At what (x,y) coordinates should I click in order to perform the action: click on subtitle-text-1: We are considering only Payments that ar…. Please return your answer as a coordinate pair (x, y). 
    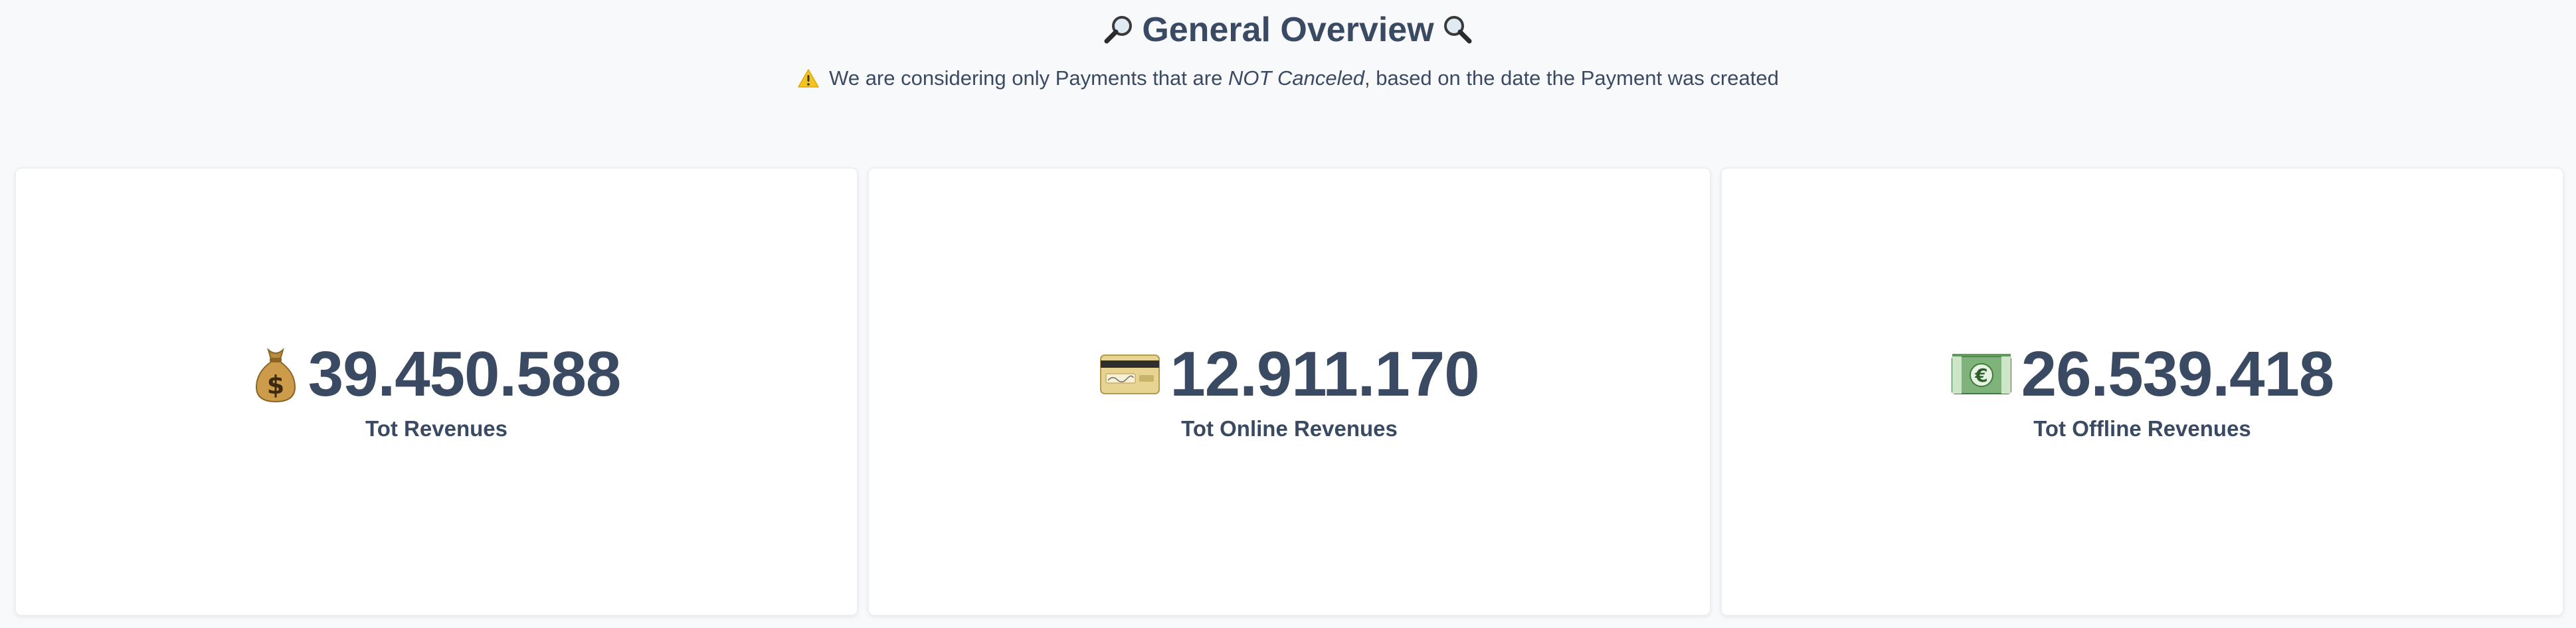
    Looking at the image, I should click on (1026, 78).